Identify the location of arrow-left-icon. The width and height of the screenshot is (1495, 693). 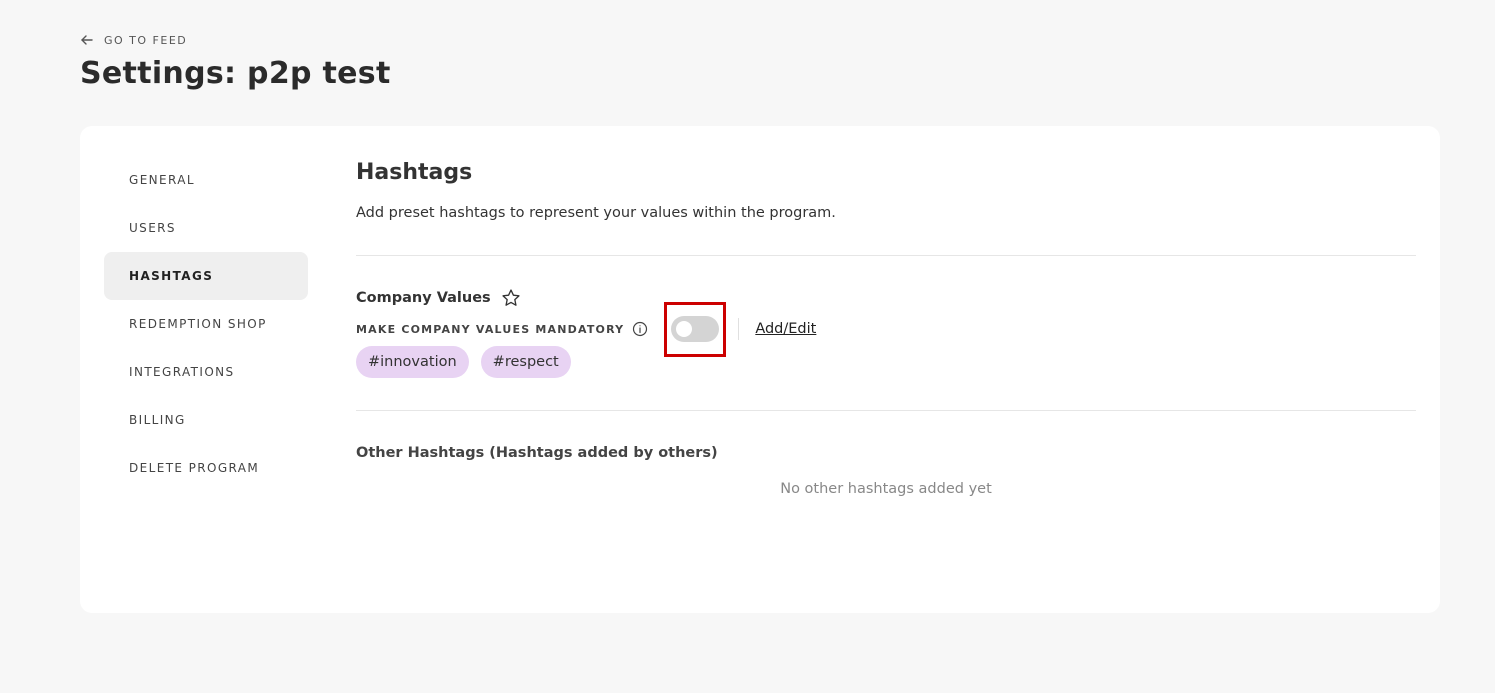
(87, 40).